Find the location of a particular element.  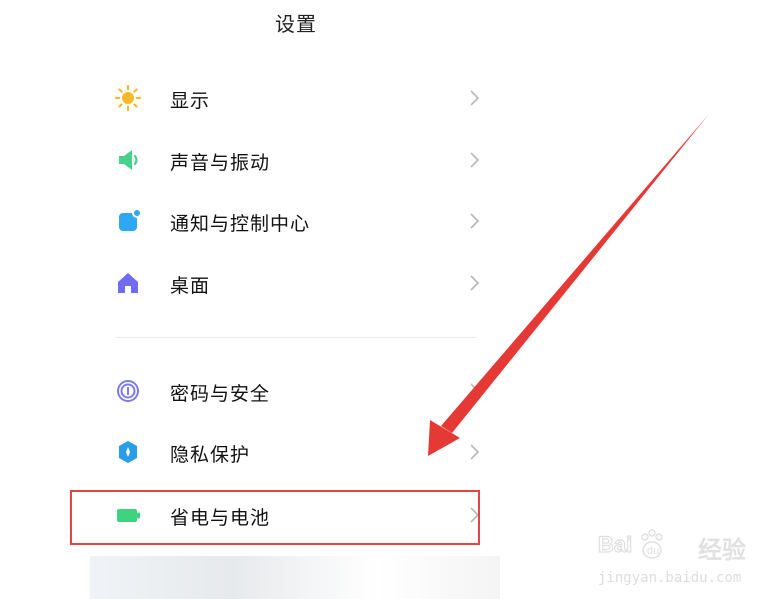

notification-icon is located at coordinates (130, 219).